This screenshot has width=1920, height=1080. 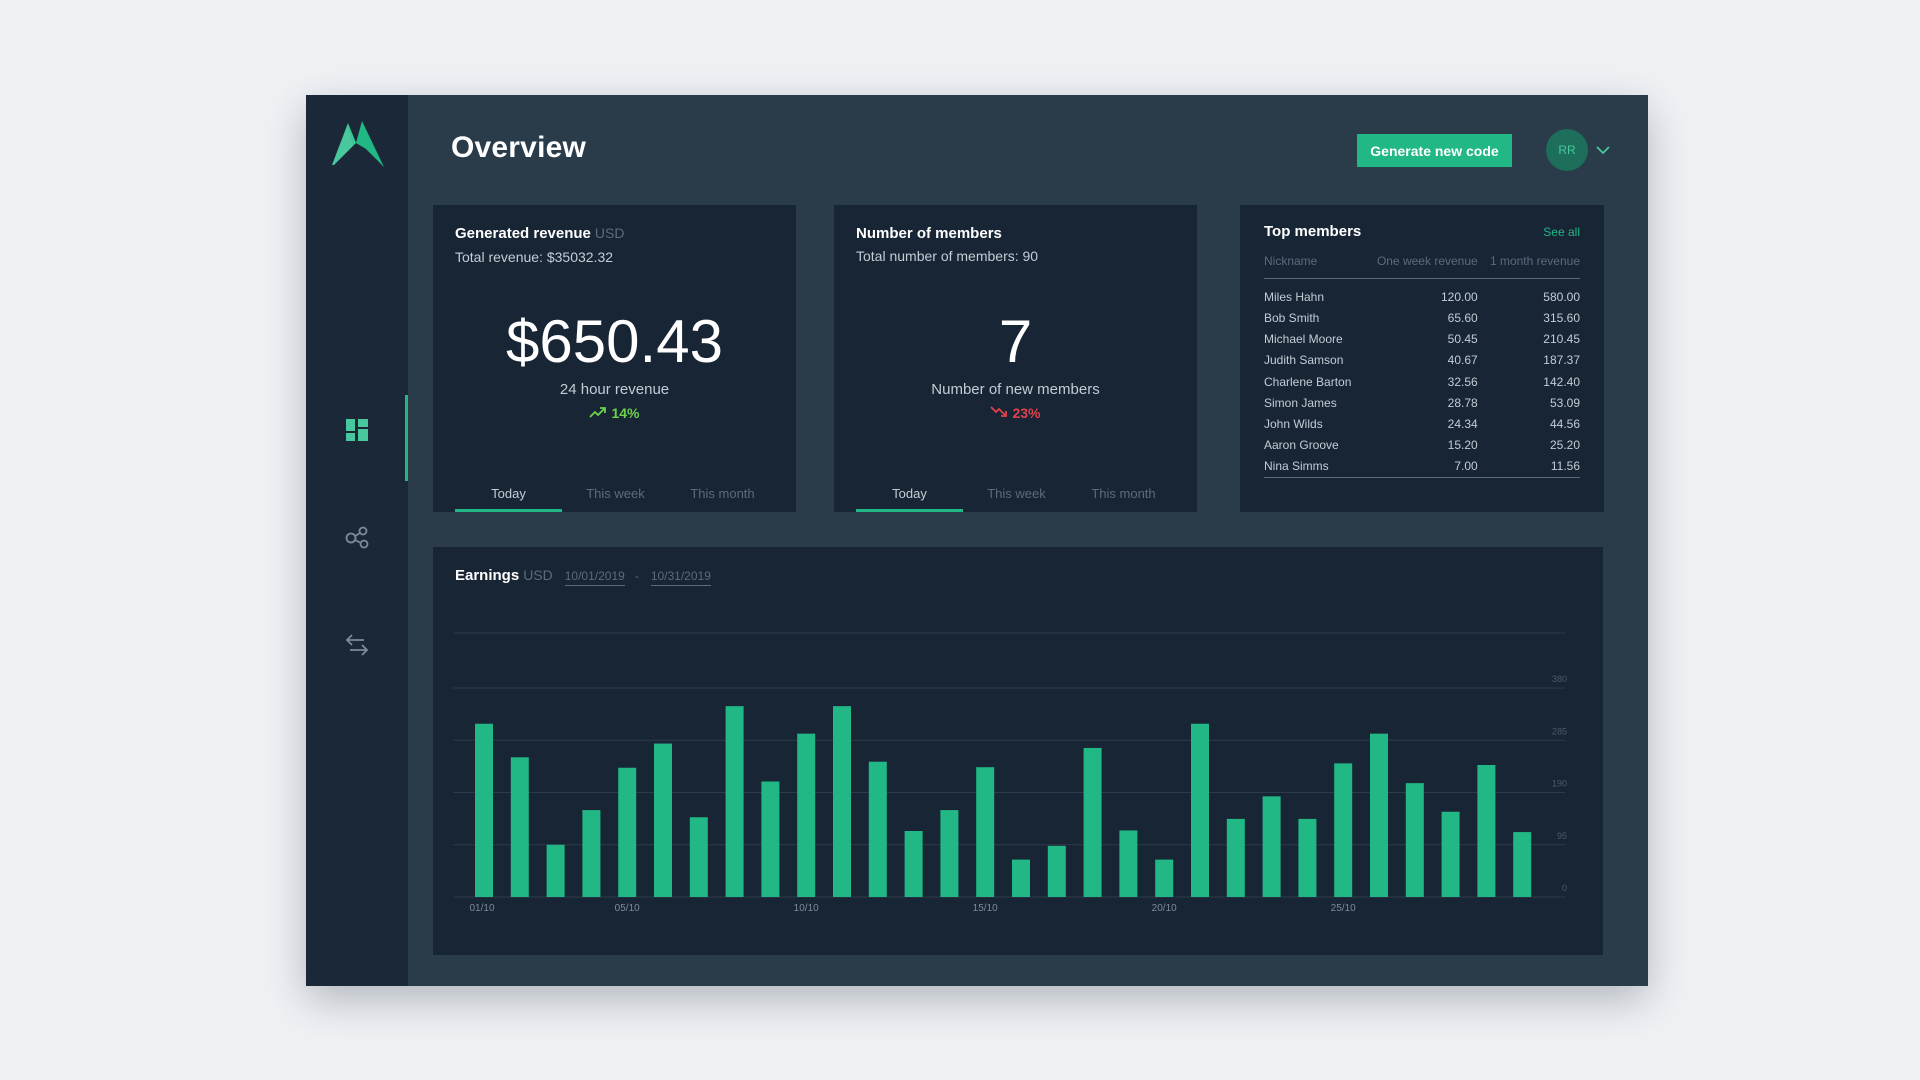 What do you see at coordinates (1296, 466) in the screenshot?
I see `member-nickname: Nina Simms` at bounding box center [1296, 466].